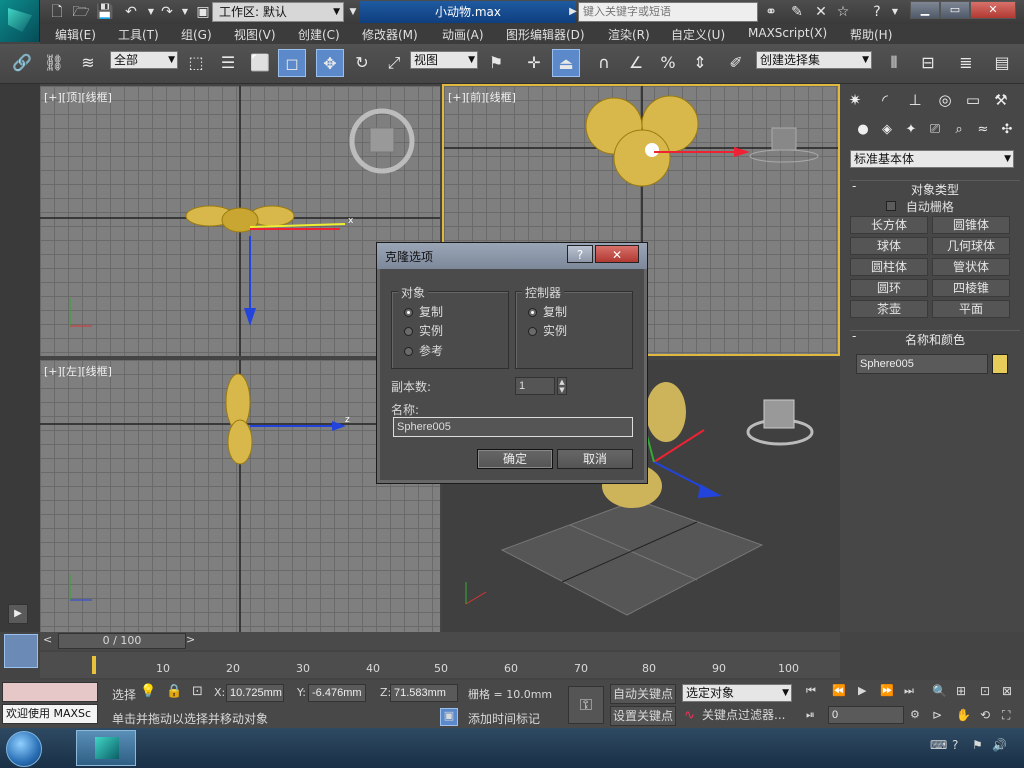 This screenshot has height=768, width=1024. Describe the element at coordinates (196, 63) in the screenshot. I see `select-object-icon: ⬚` at that location.